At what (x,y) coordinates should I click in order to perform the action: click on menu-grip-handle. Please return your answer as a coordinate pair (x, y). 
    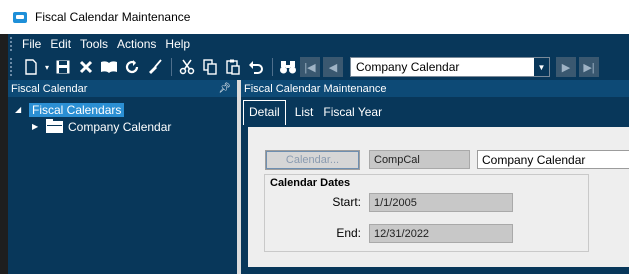
    Looking at the image, I should click on (12, 44).